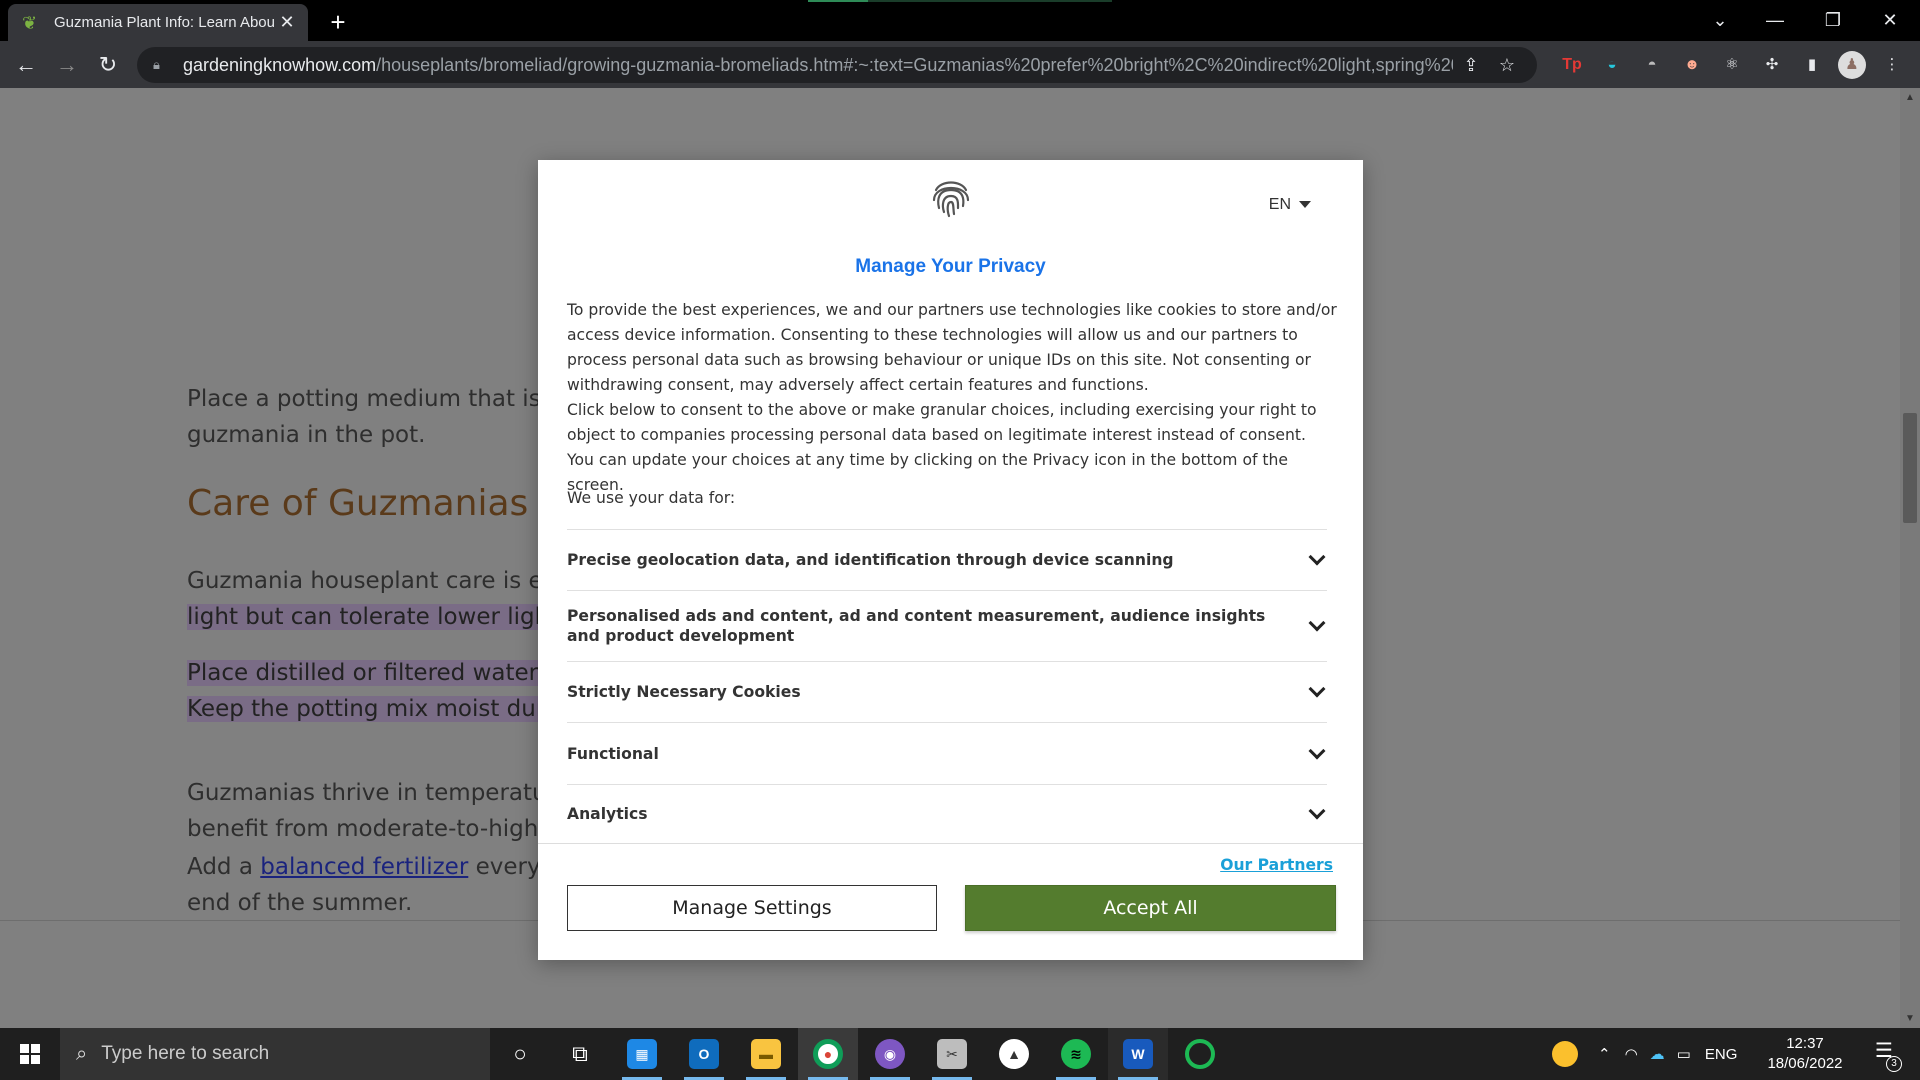 This screenshot has width=1920, height=1080. Describe the element at coordinates (385, 581) in the screenshot. I see `paragraph-line: Guzmania houseplant care is easy` at that location.